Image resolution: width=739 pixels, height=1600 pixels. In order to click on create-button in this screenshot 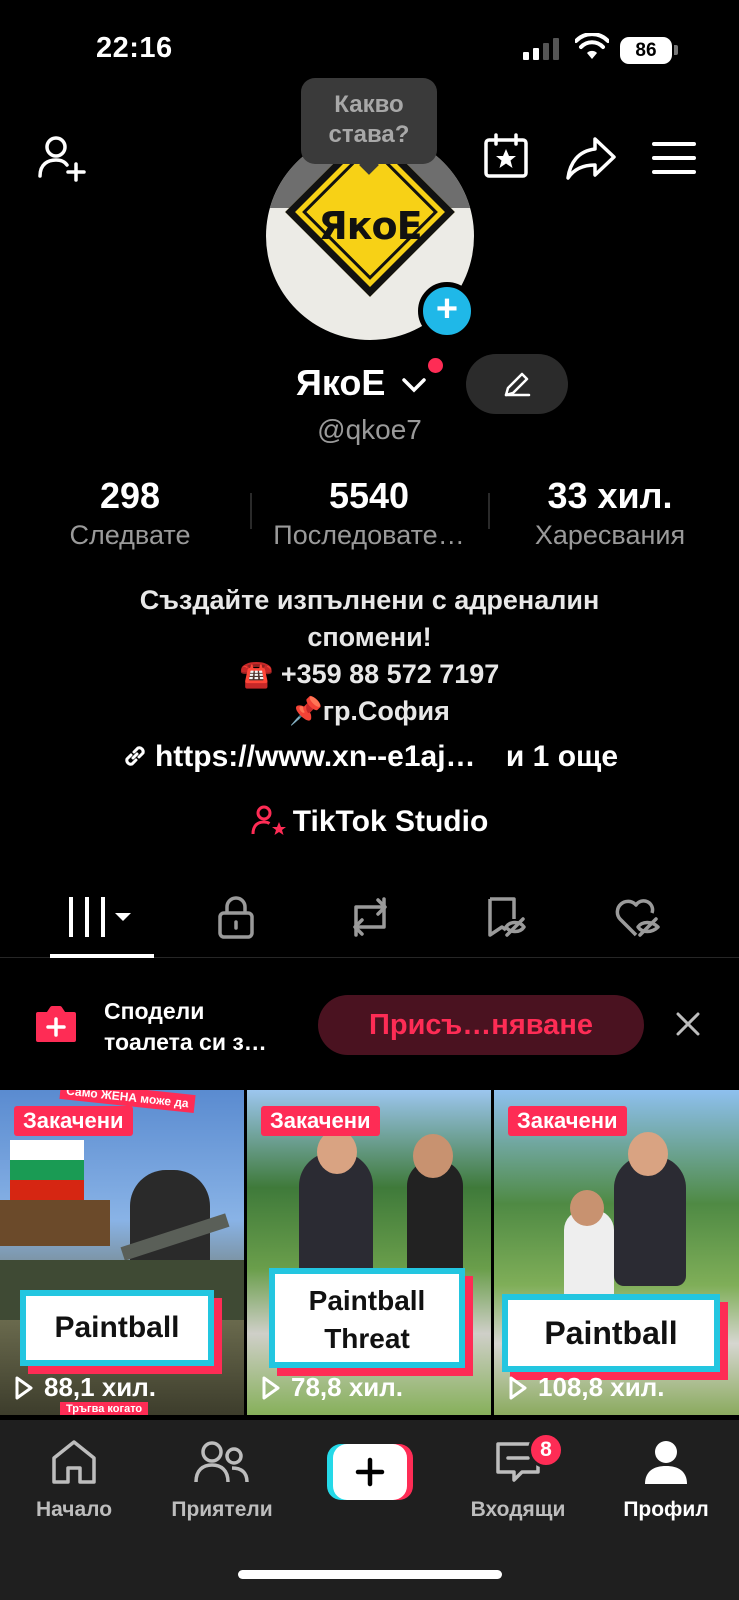, I will do `click(370, 1472)`.